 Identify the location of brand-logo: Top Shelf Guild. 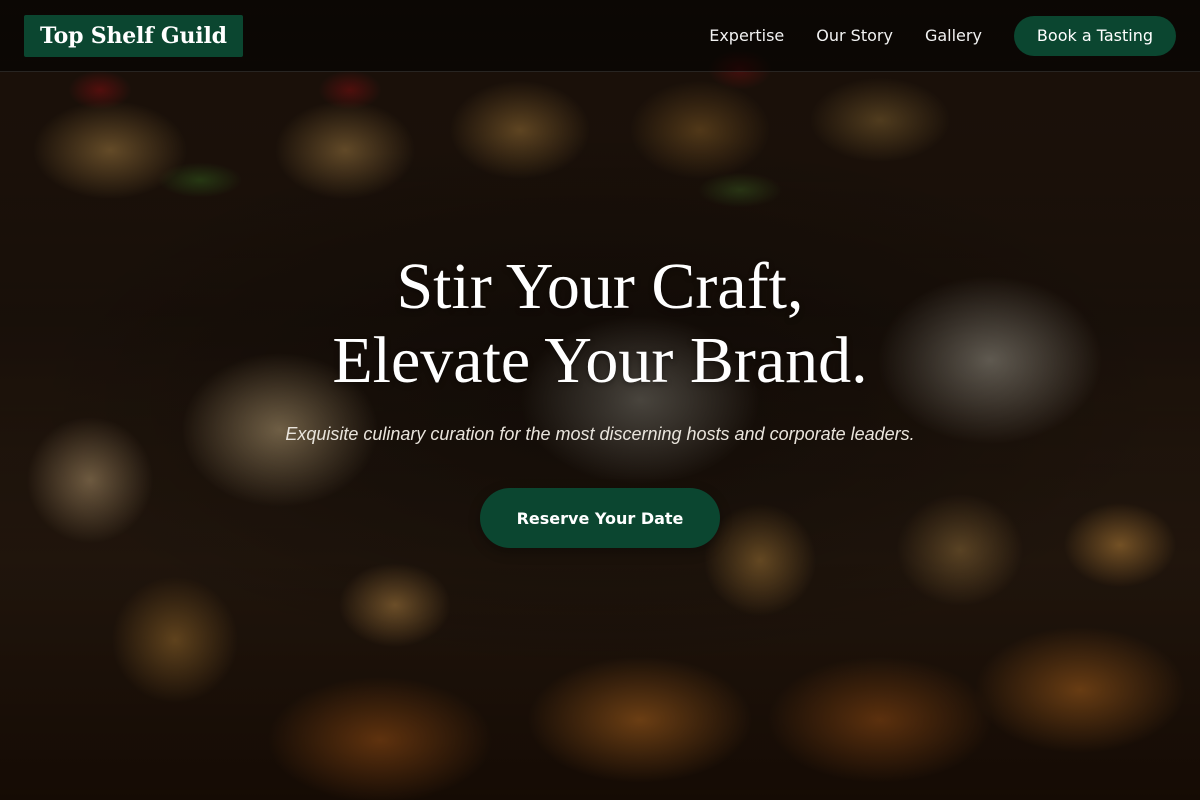
(133, 35).